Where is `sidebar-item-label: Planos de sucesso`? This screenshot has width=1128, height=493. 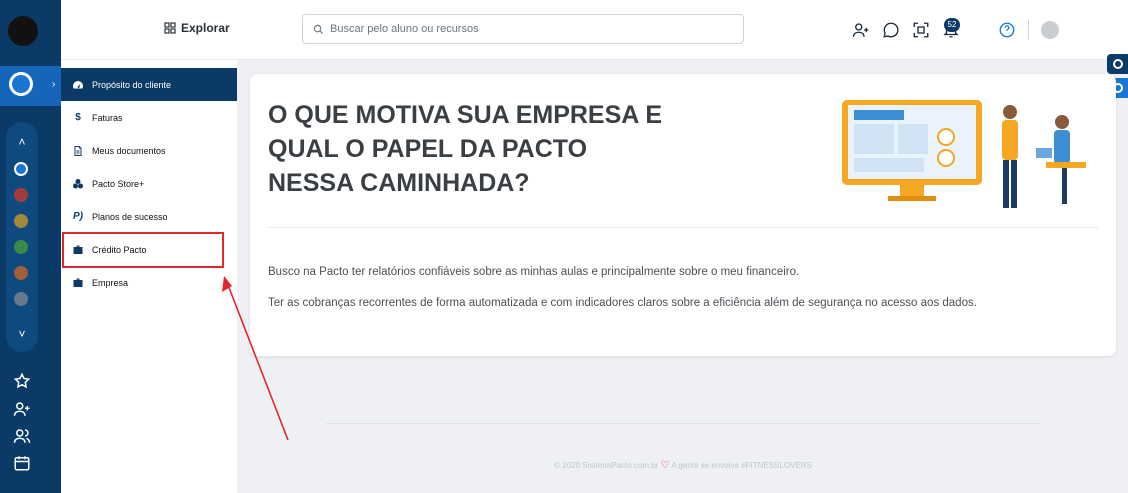
sidebar-item-label: Planos de sucesso is located at coordinates (130, 216).